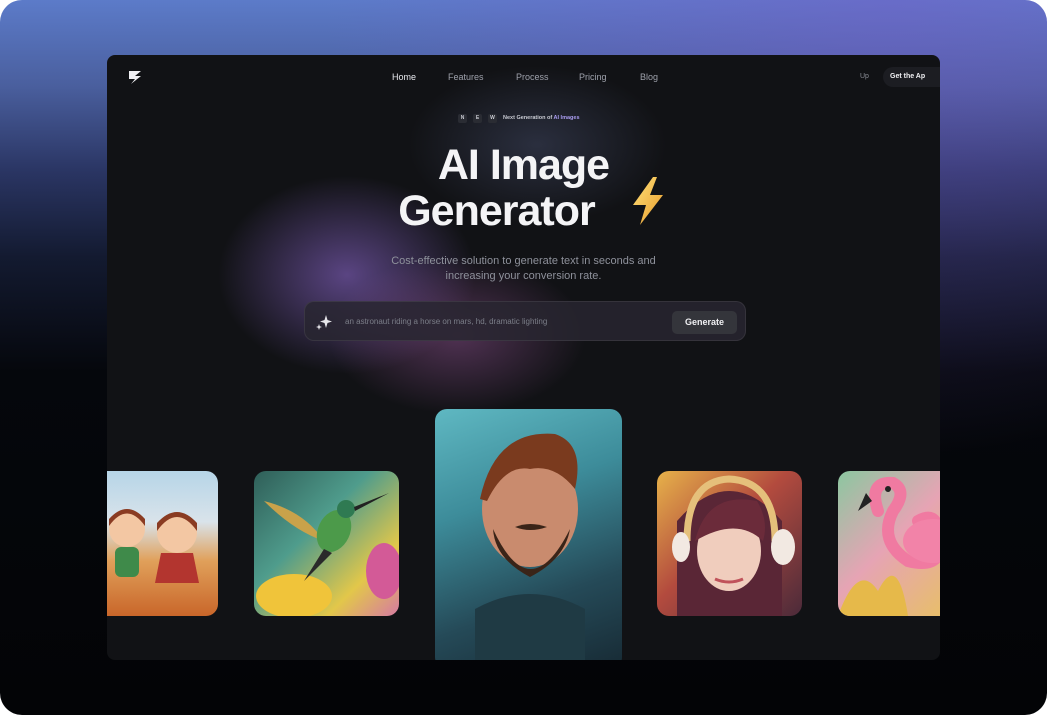 Image resolution: width=1048 pixels, height=715 pixels. What do you see at coordinates (593, 77) in the screenshot?
I see `nav-item-pricing: Pricing` at bounding box center [593, 77].